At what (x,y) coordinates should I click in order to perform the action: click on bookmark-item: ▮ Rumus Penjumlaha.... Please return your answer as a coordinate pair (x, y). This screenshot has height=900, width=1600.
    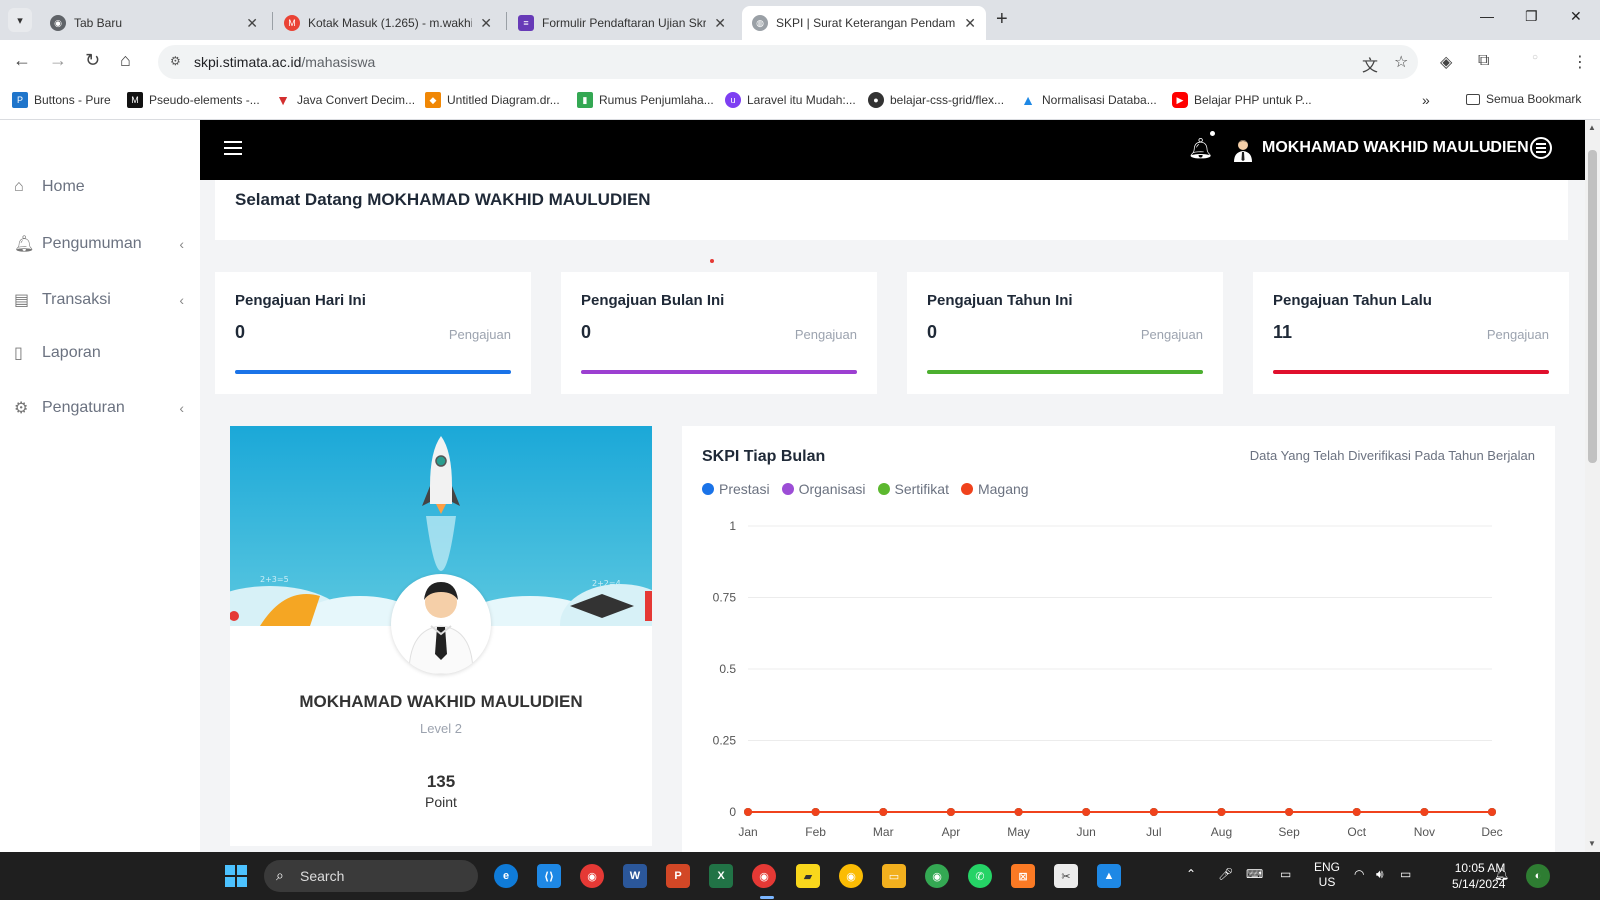
    Looking at the image, I should click on (645, 100).